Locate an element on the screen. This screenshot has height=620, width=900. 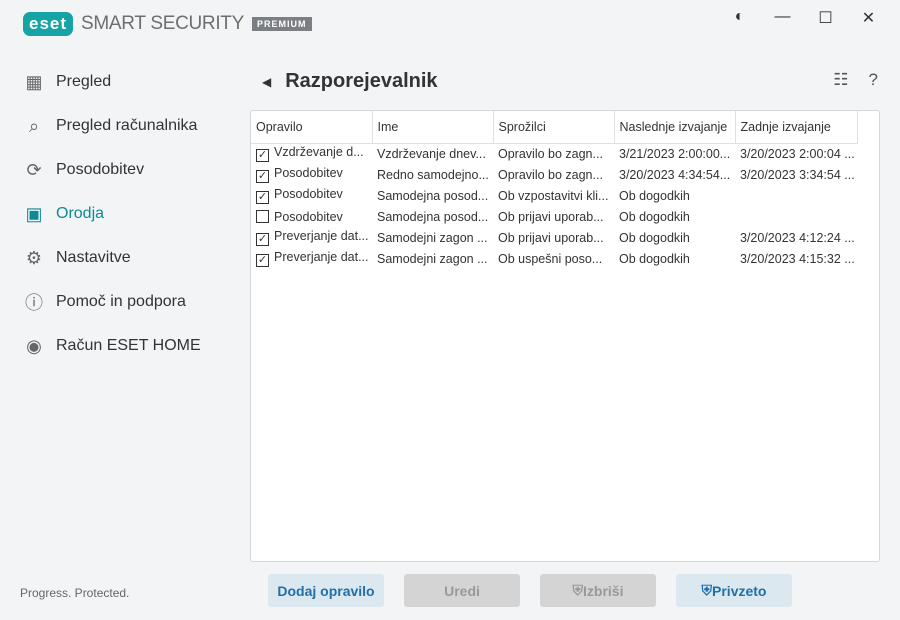
column-header: Naslednje izvajanje is located at coordinates (675, 127).